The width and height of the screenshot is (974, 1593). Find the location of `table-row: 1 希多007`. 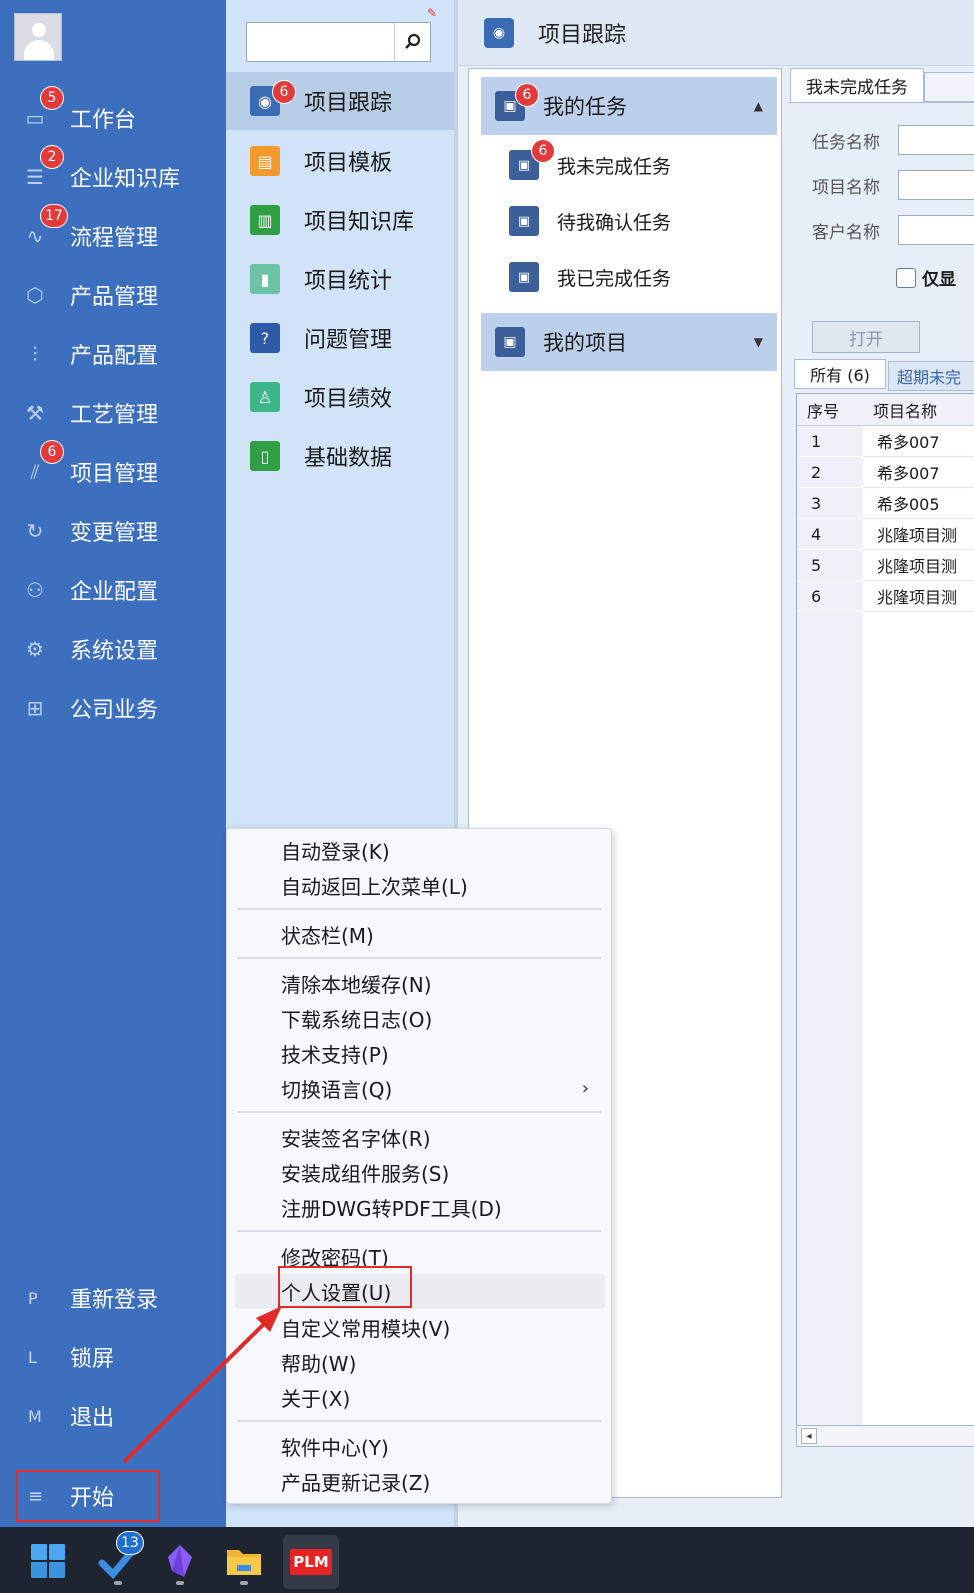

table-row: 1 希多007 is located at coordinates (885, 441).